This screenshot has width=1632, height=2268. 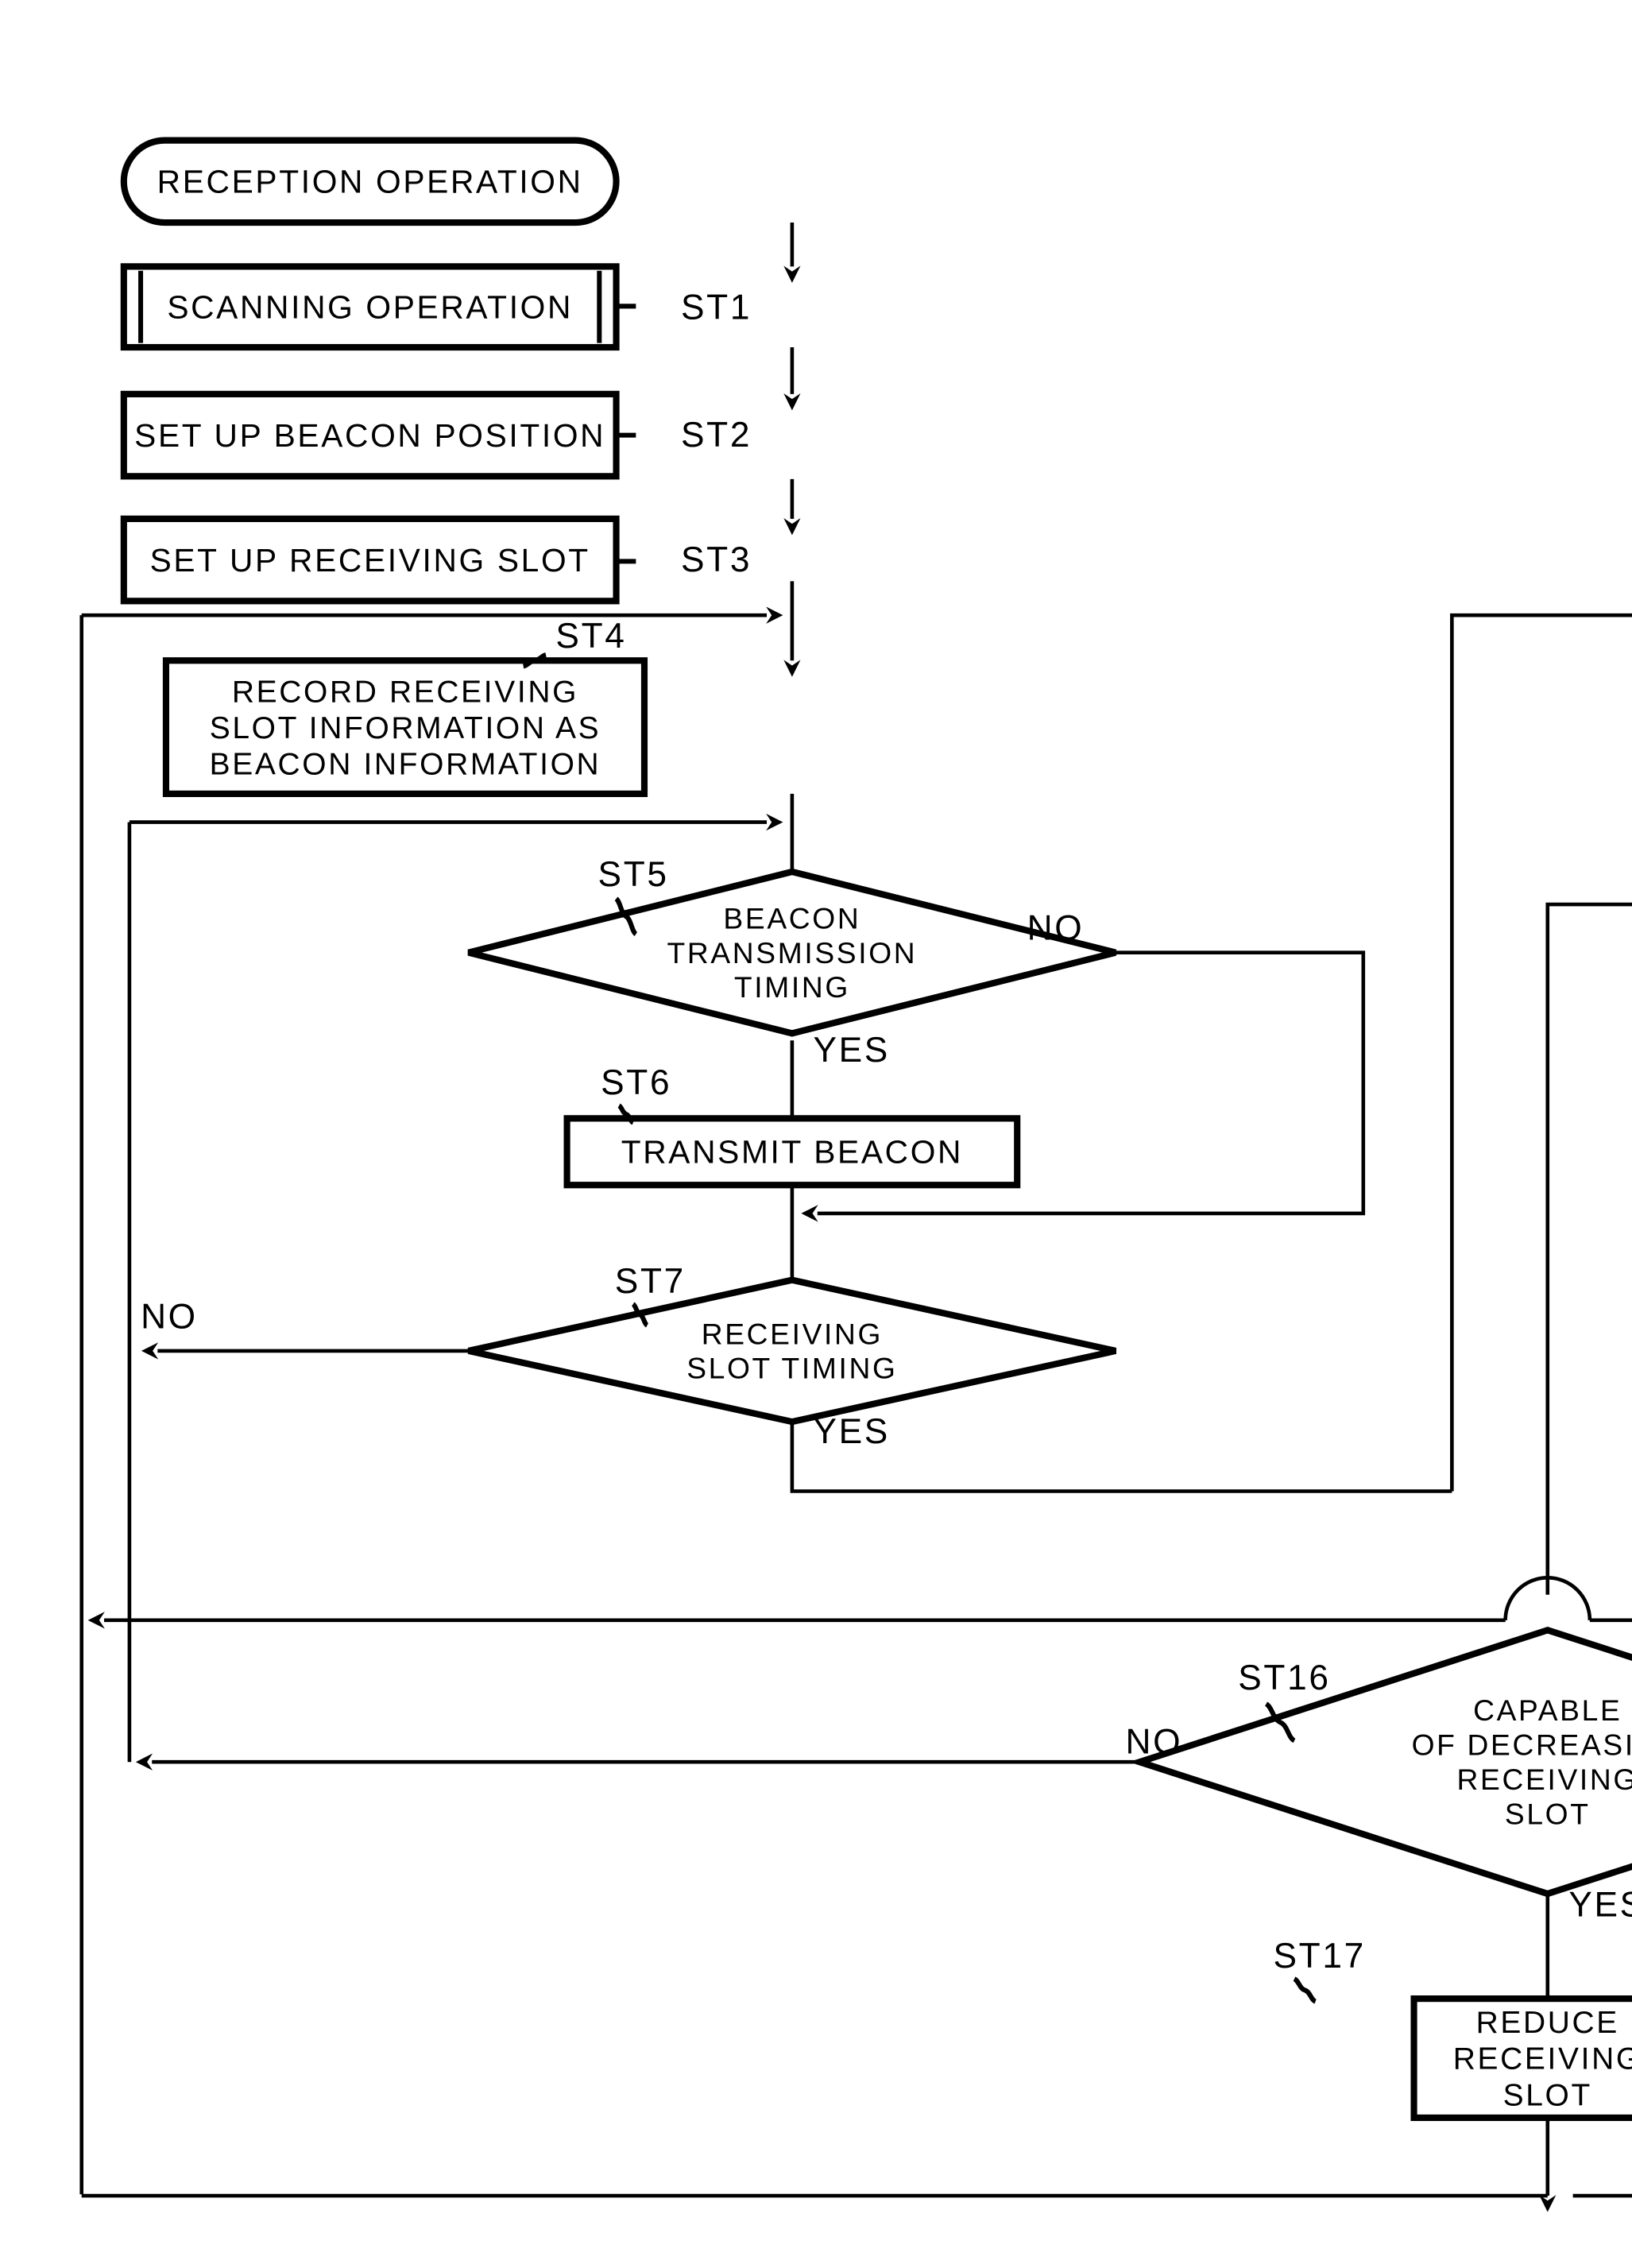 I want to click on callout-st2-label: ST2, so click(x=716, y=435).